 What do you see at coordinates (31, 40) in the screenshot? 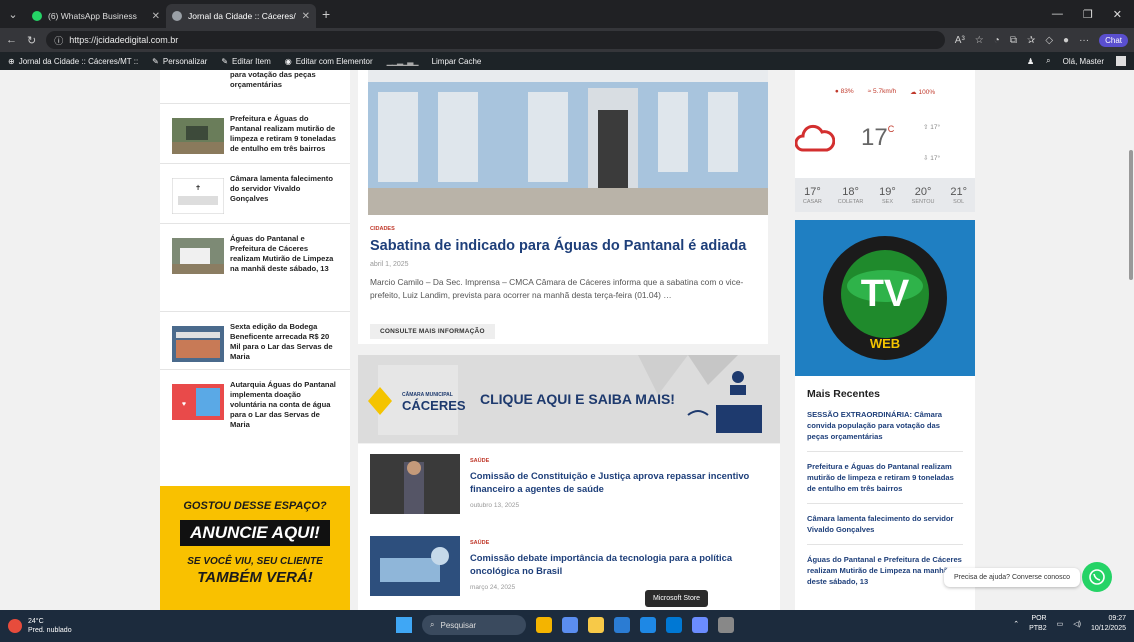
I see `reload-icon: ↻` at bounding box center [31, 40].